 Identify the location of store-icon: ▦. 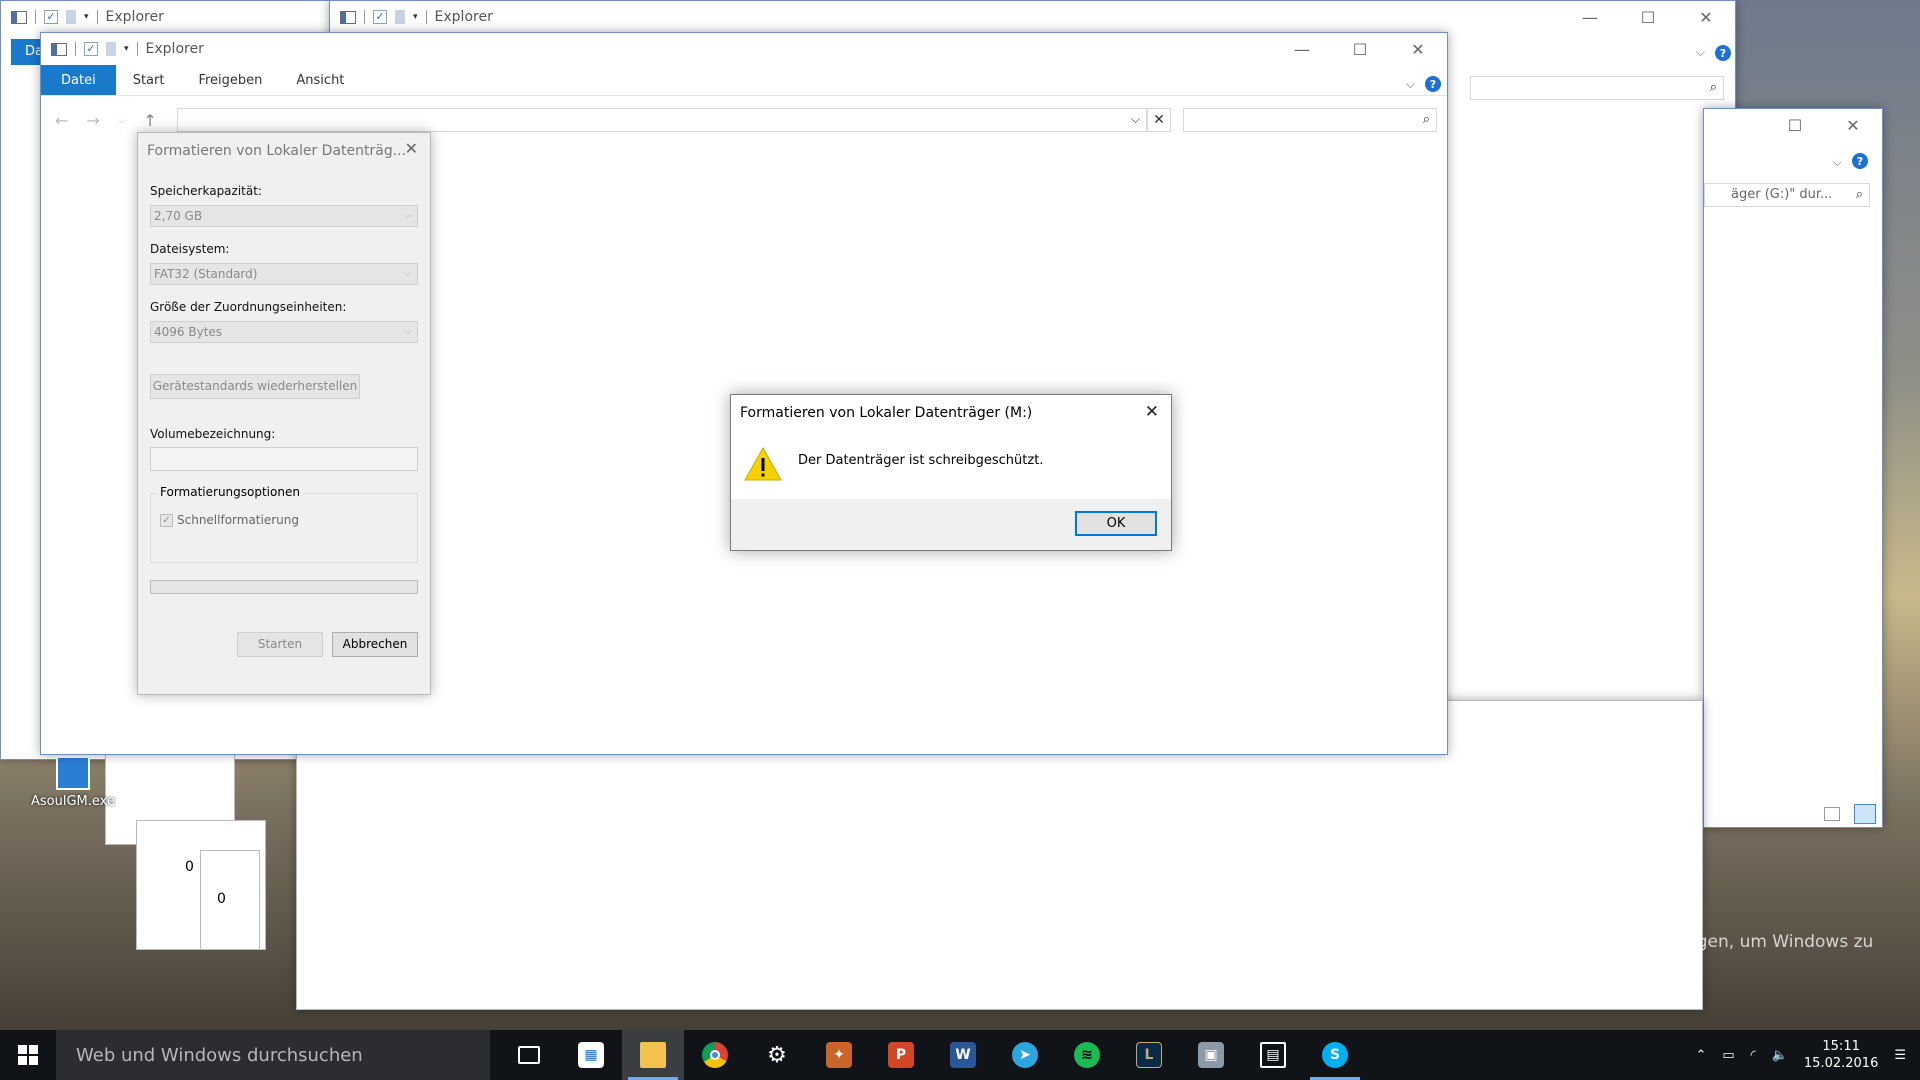
(591, 1055).